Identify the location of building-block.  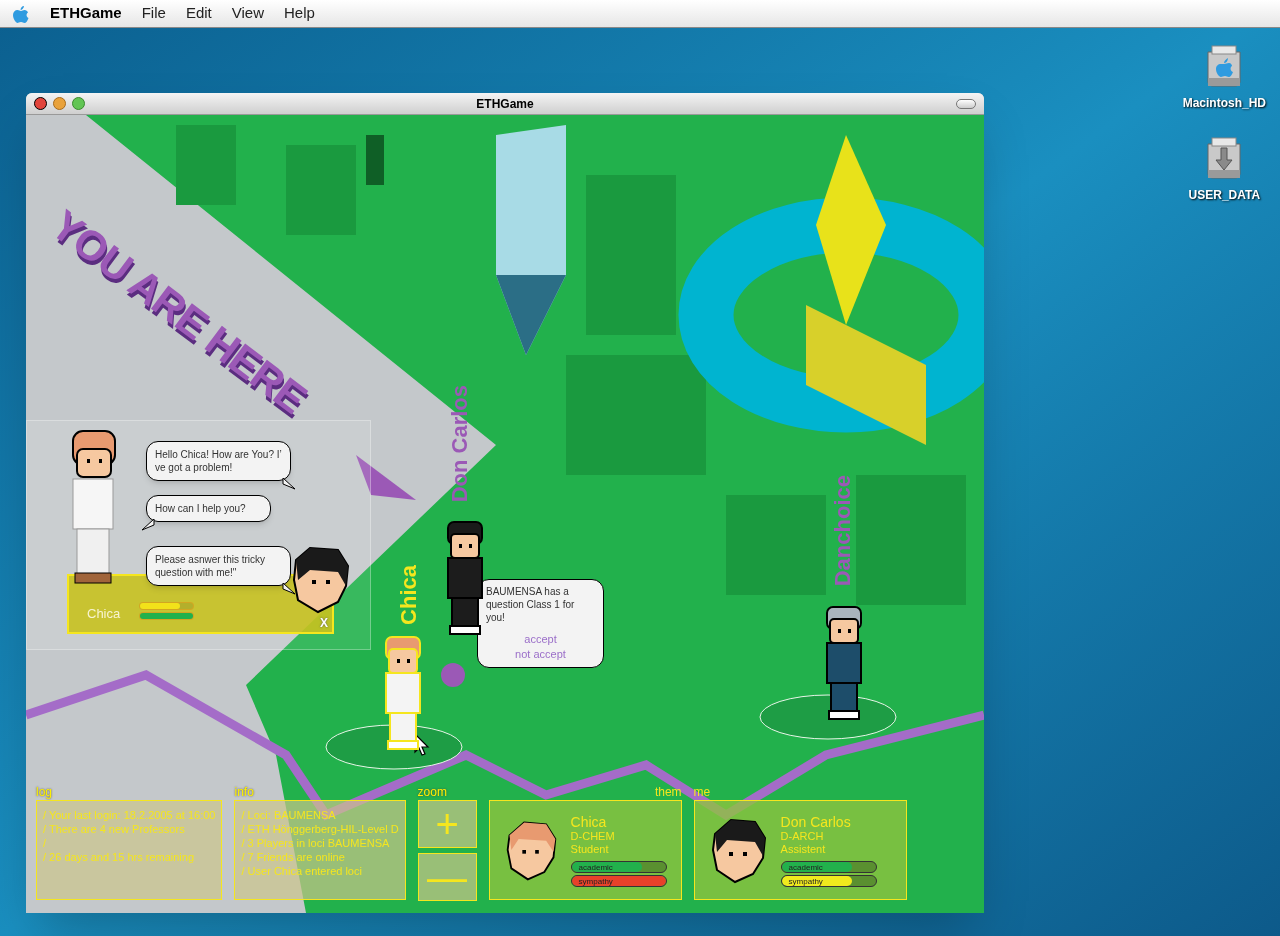
(375, 160).